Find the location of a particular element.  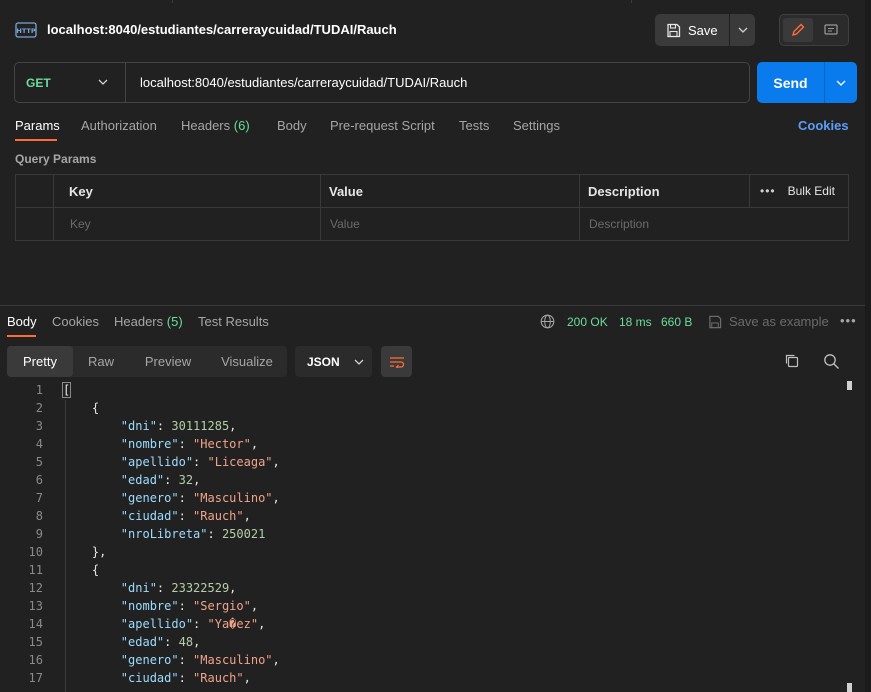

status-code: 200 OK is located at coordinates (587, 322).